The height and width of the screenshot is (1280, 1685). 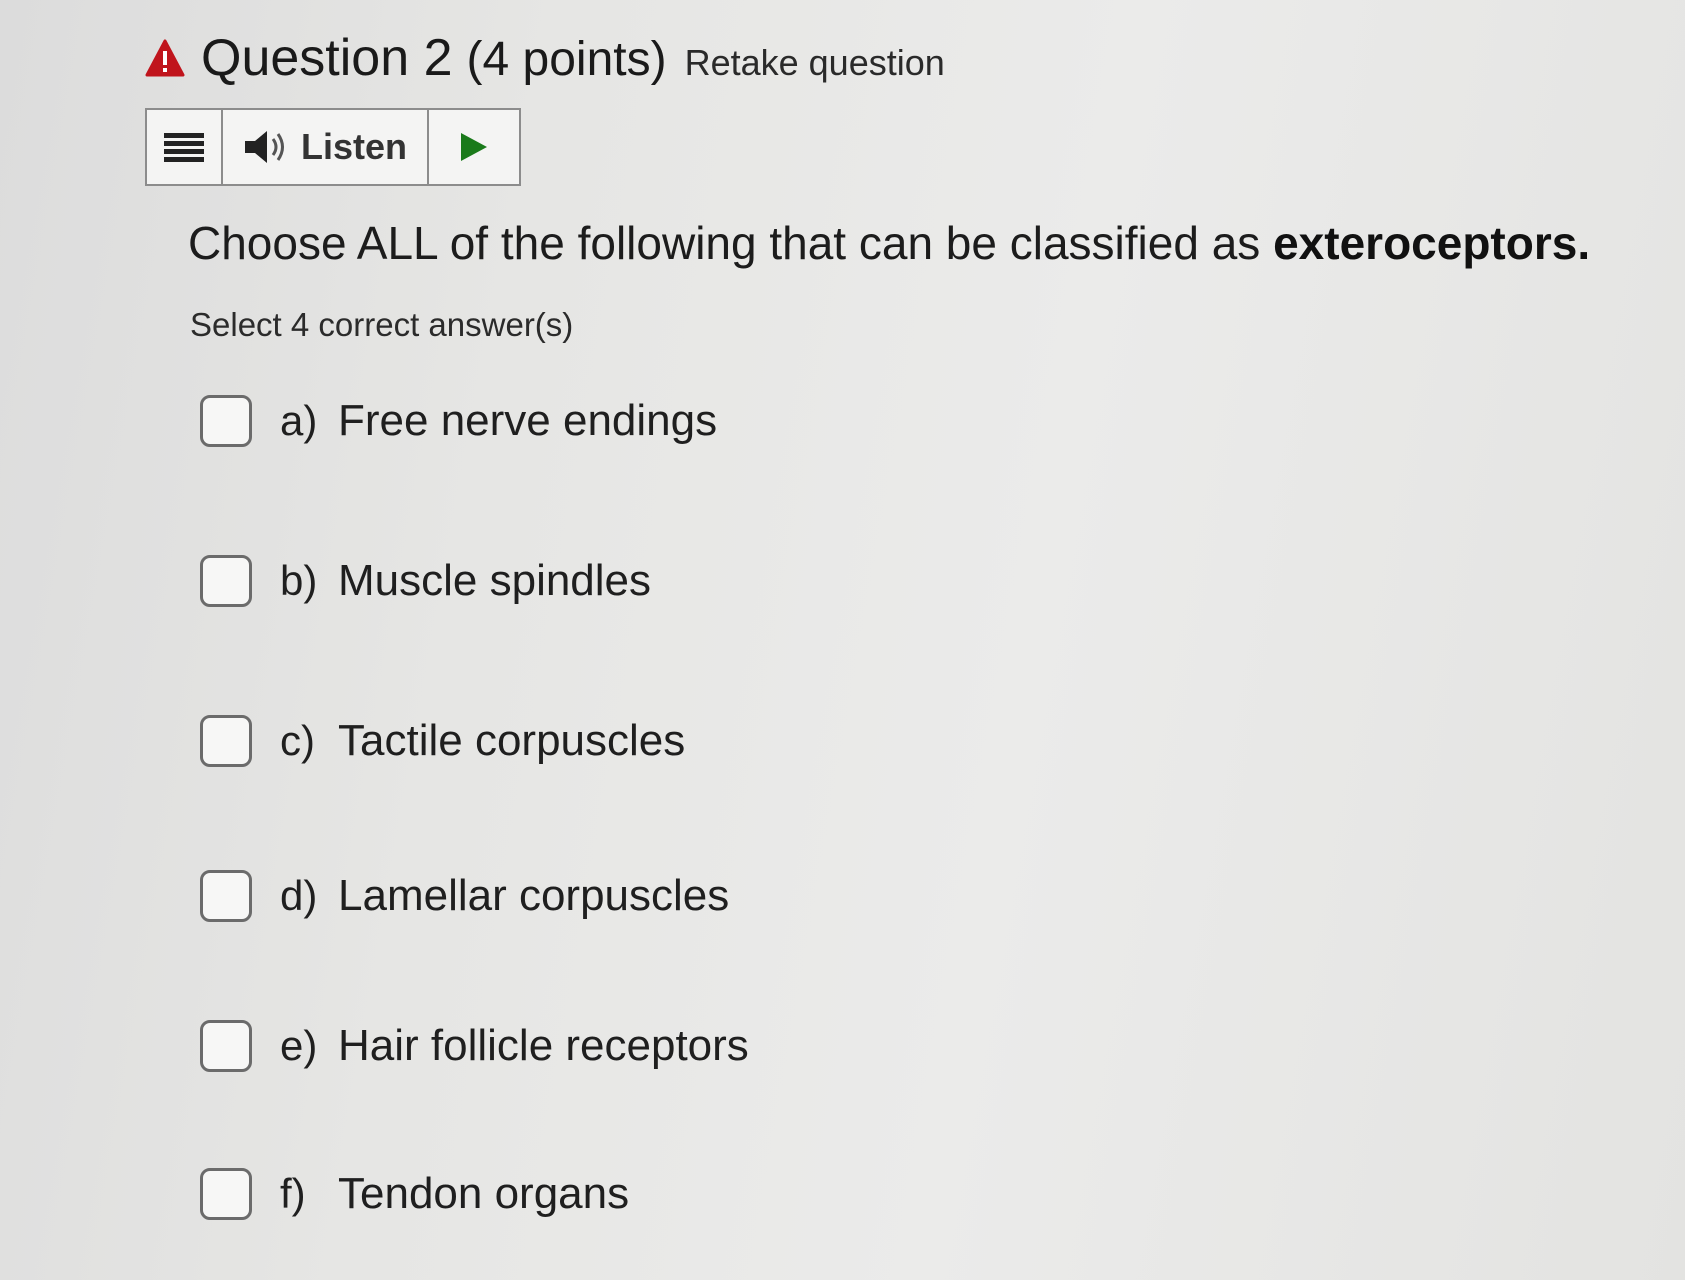 I want to click on hamburger-menu-icon, so click(x=184, y=147).